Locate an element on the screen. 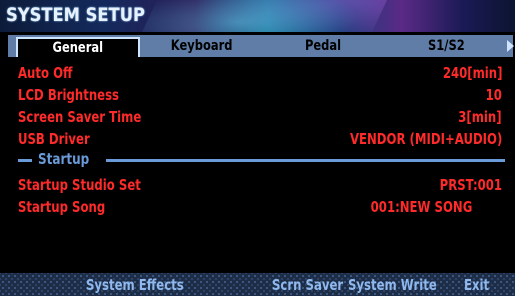 The image size is (515, 296). scrn-saver-label: Scrn Saver is located at coordinates (308, 285).